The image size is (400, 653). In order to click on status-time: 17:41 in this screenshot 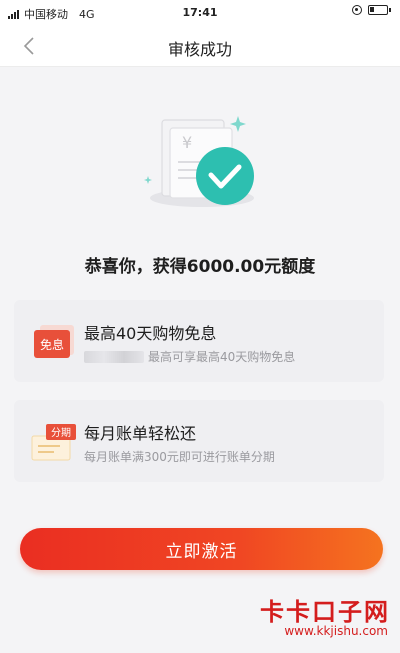, I will do `click(200, 12)`.